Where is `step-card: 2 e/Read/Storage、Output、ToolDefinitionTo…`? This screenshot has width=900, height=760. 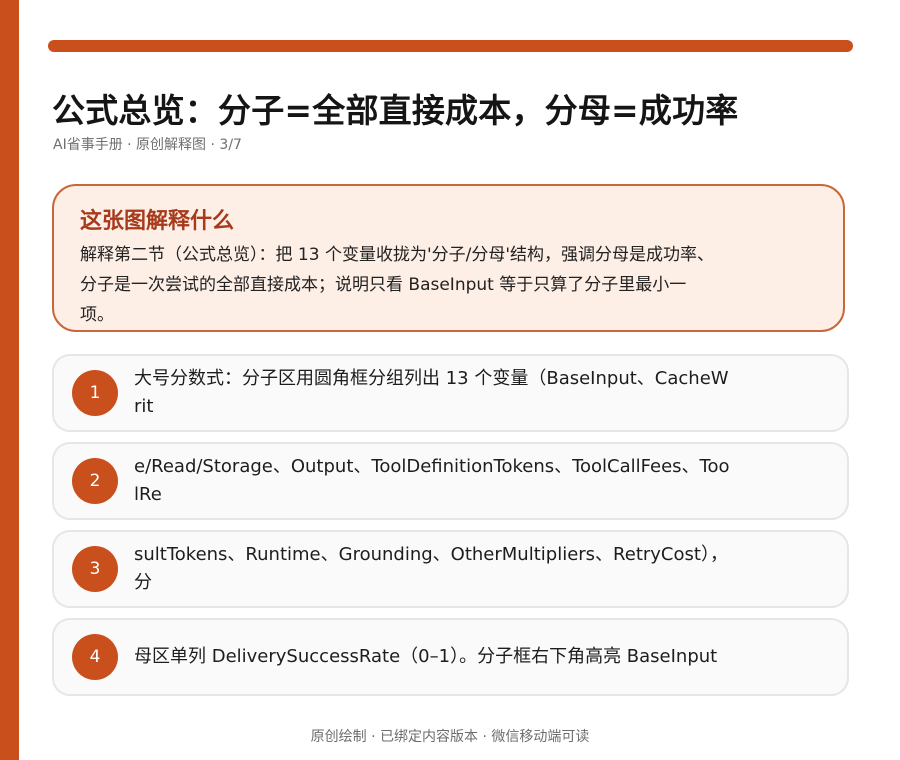
step-card: 2 e/Read/Storage、Output、ToolDefinitionTo… is located at coordinates (450, 481).